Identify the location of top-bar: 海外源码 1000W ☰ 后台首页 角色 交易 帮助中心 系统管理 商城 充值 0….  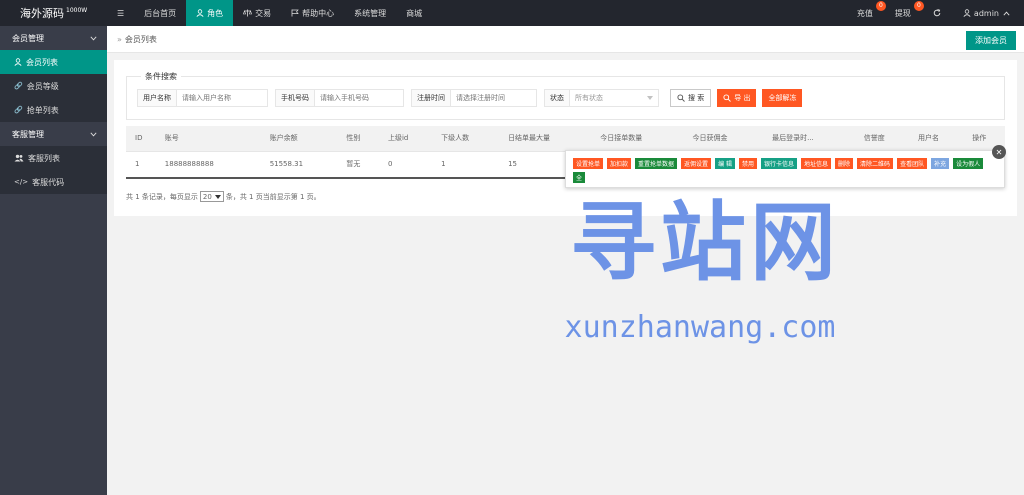
(512, 13).